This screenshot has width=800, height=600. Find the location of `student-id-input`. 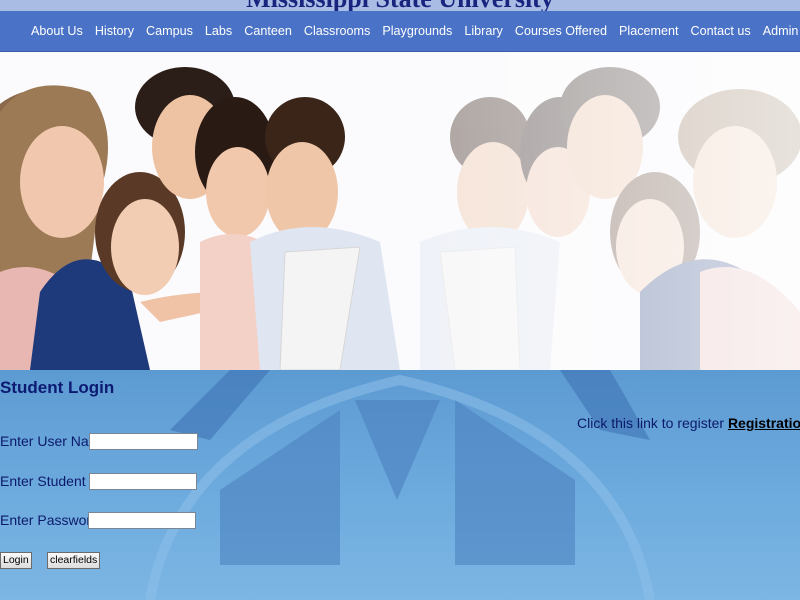

student-id-input is located at coordinates (143, 481).